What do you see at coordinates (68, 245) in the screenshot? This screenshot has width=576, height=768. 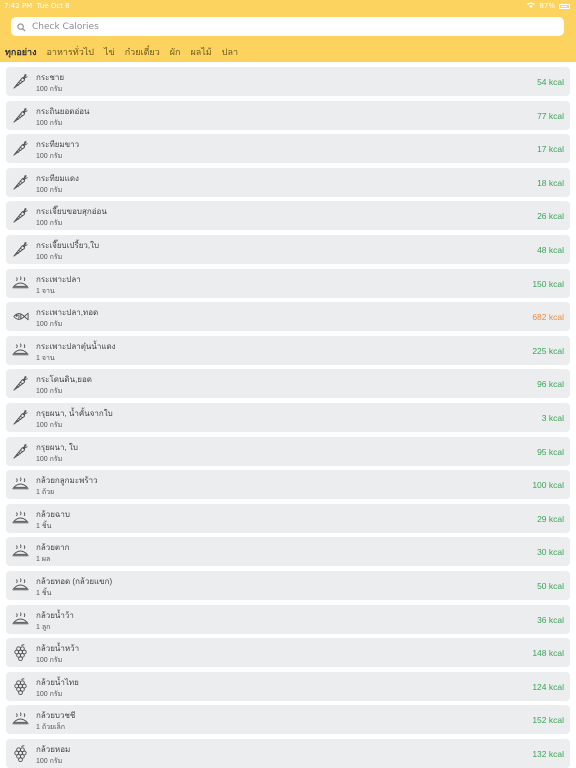 I see `food-name: กระเจี๊ยบเปรี้ยว,ใบ` at bounding box center [68, 245].